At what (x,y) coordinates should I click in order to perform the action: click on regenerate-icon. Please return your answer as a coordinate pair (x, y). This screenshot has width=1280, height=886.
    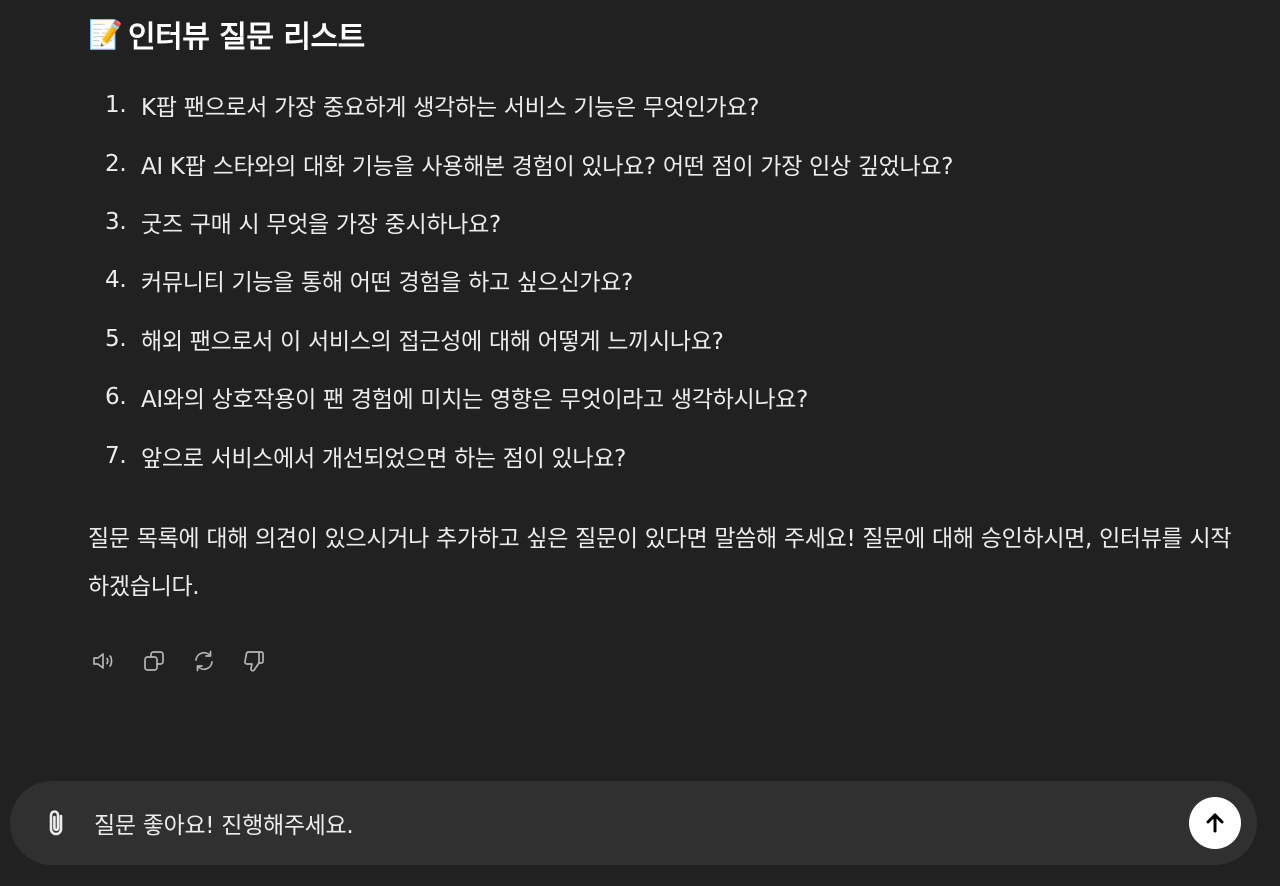
    Looking at the image, I should click on (204, 661).